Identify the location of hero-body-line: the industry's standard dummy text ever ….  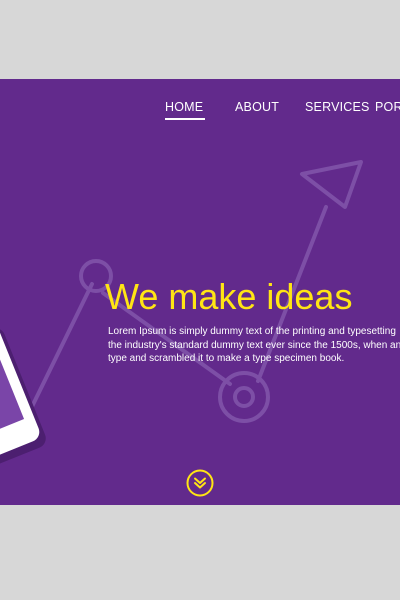
(254, 345).